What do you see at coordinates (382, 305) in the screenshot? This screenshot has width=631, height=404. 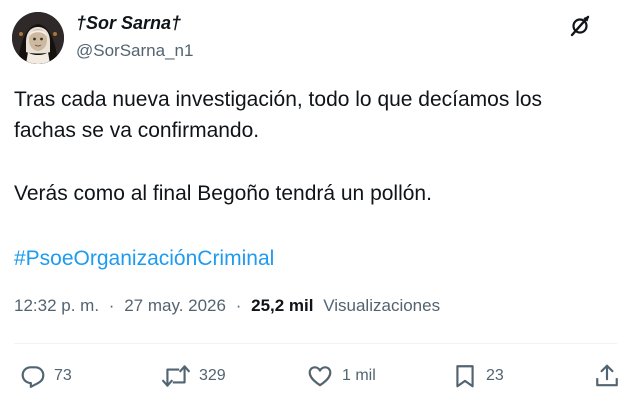 I see `views-label: Visualizaciones` at bounding box center [382, 305].